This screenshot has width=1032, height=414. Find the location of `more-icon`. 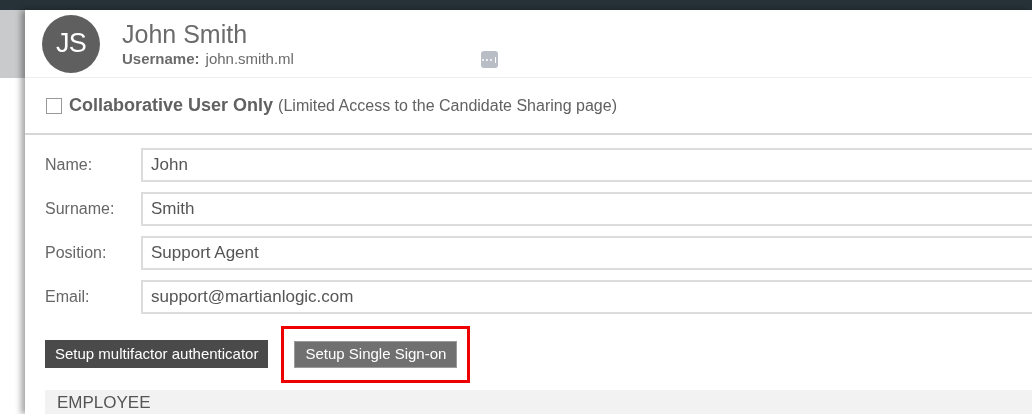

more-icon is located at coordinates (489, 59).